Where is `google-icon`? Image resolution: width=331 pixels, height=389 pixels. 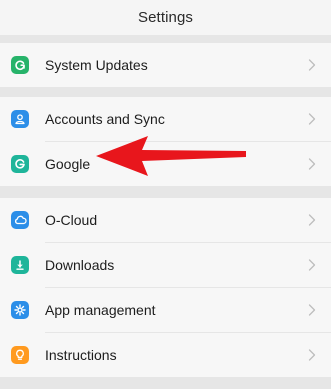
google-icon is located at coordinates (20, 164).